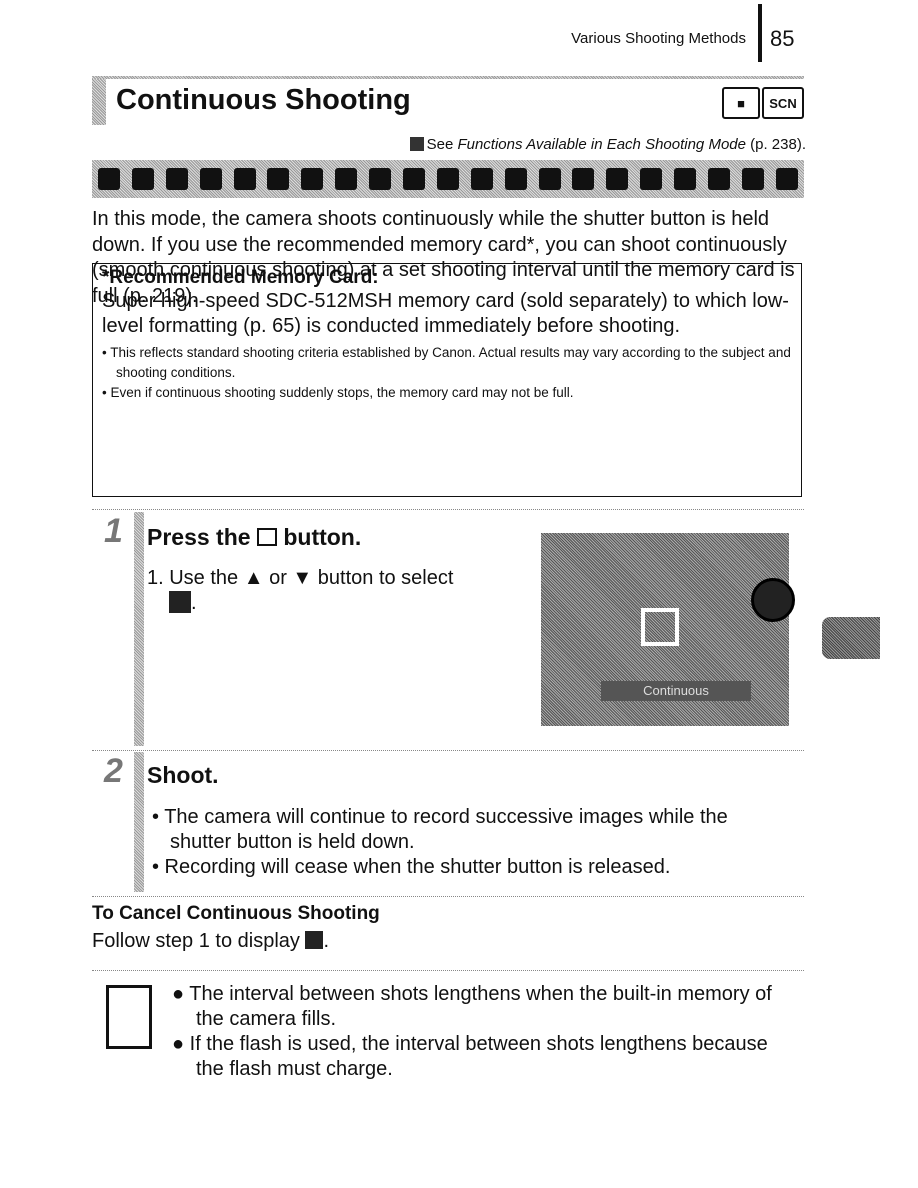 This screenshot has height=1188, width=918. What do you see at coordinates (302, 578) in the screenshot?
I see `down-arrow-icon: ▼` at bounding box center [302, 578].